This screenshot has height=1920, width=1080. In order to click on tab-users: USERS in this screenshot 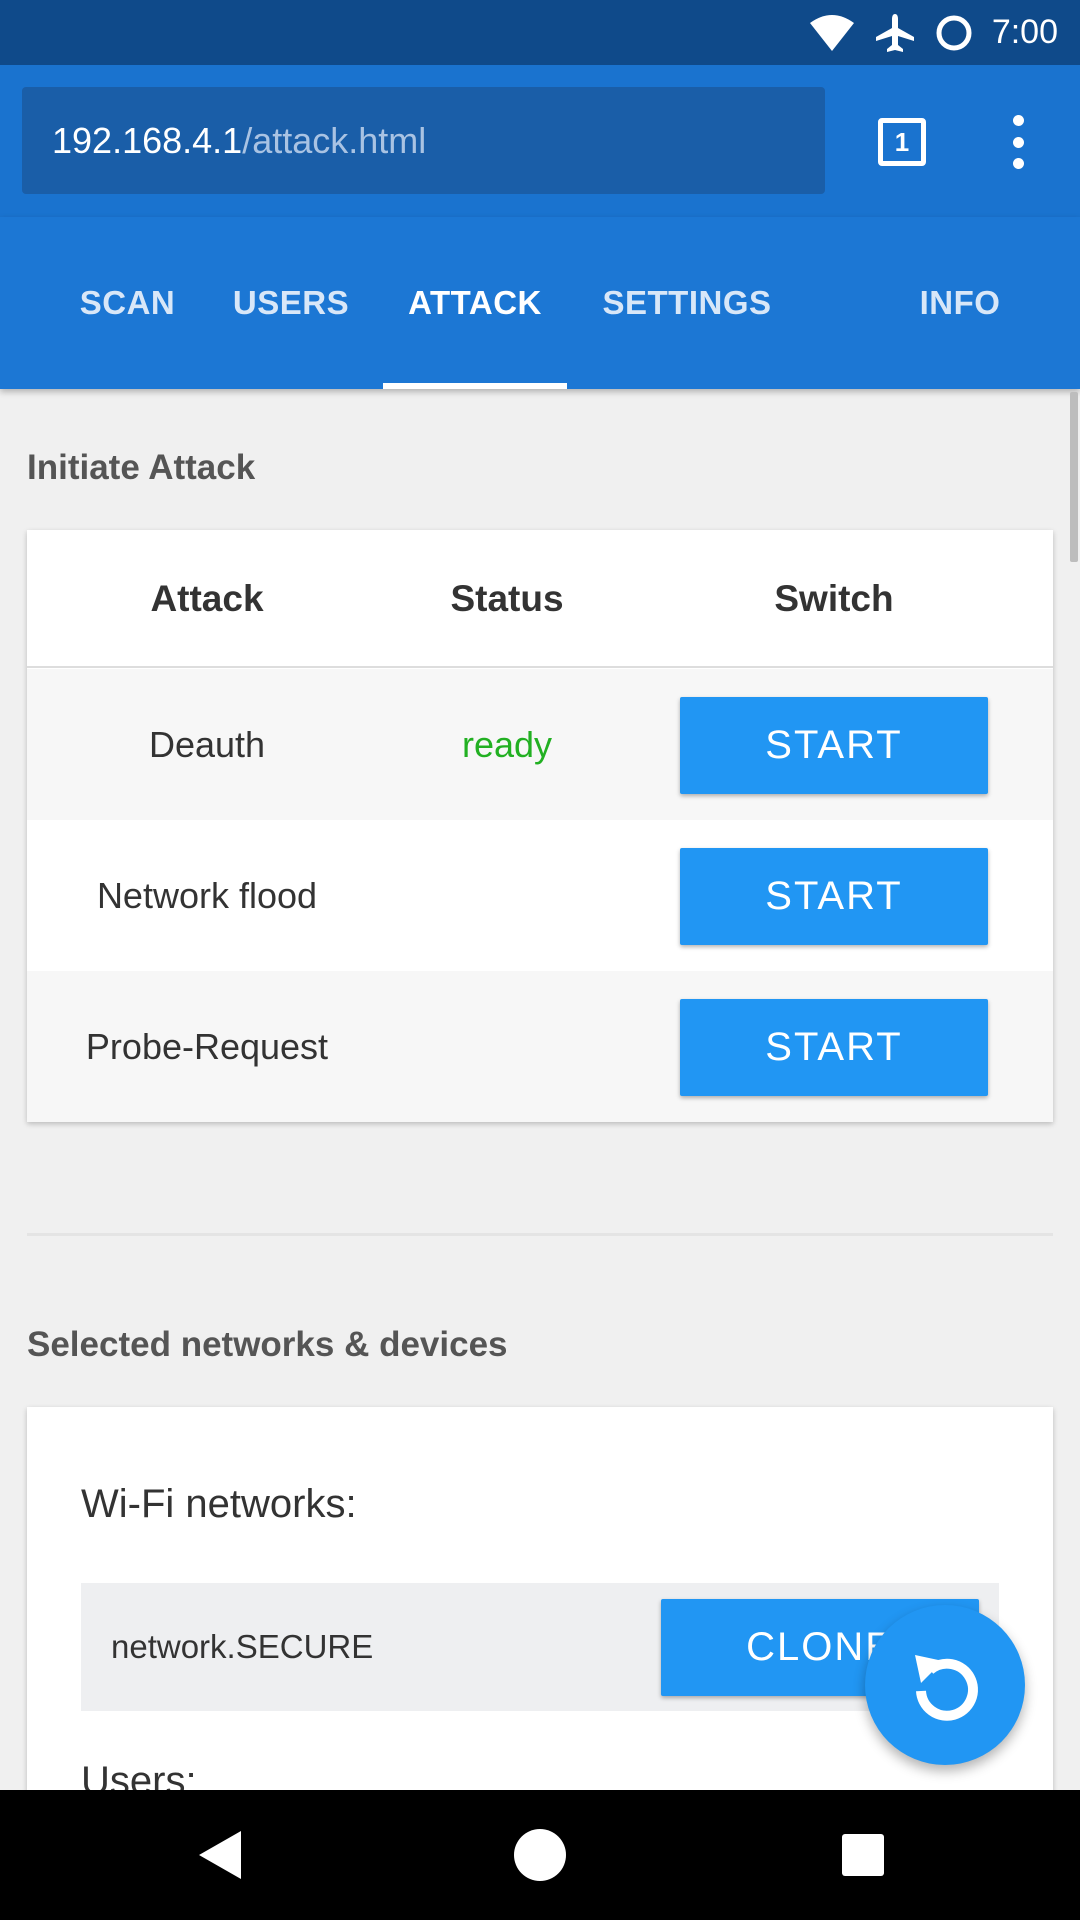, I will do `click(291, 303)`.